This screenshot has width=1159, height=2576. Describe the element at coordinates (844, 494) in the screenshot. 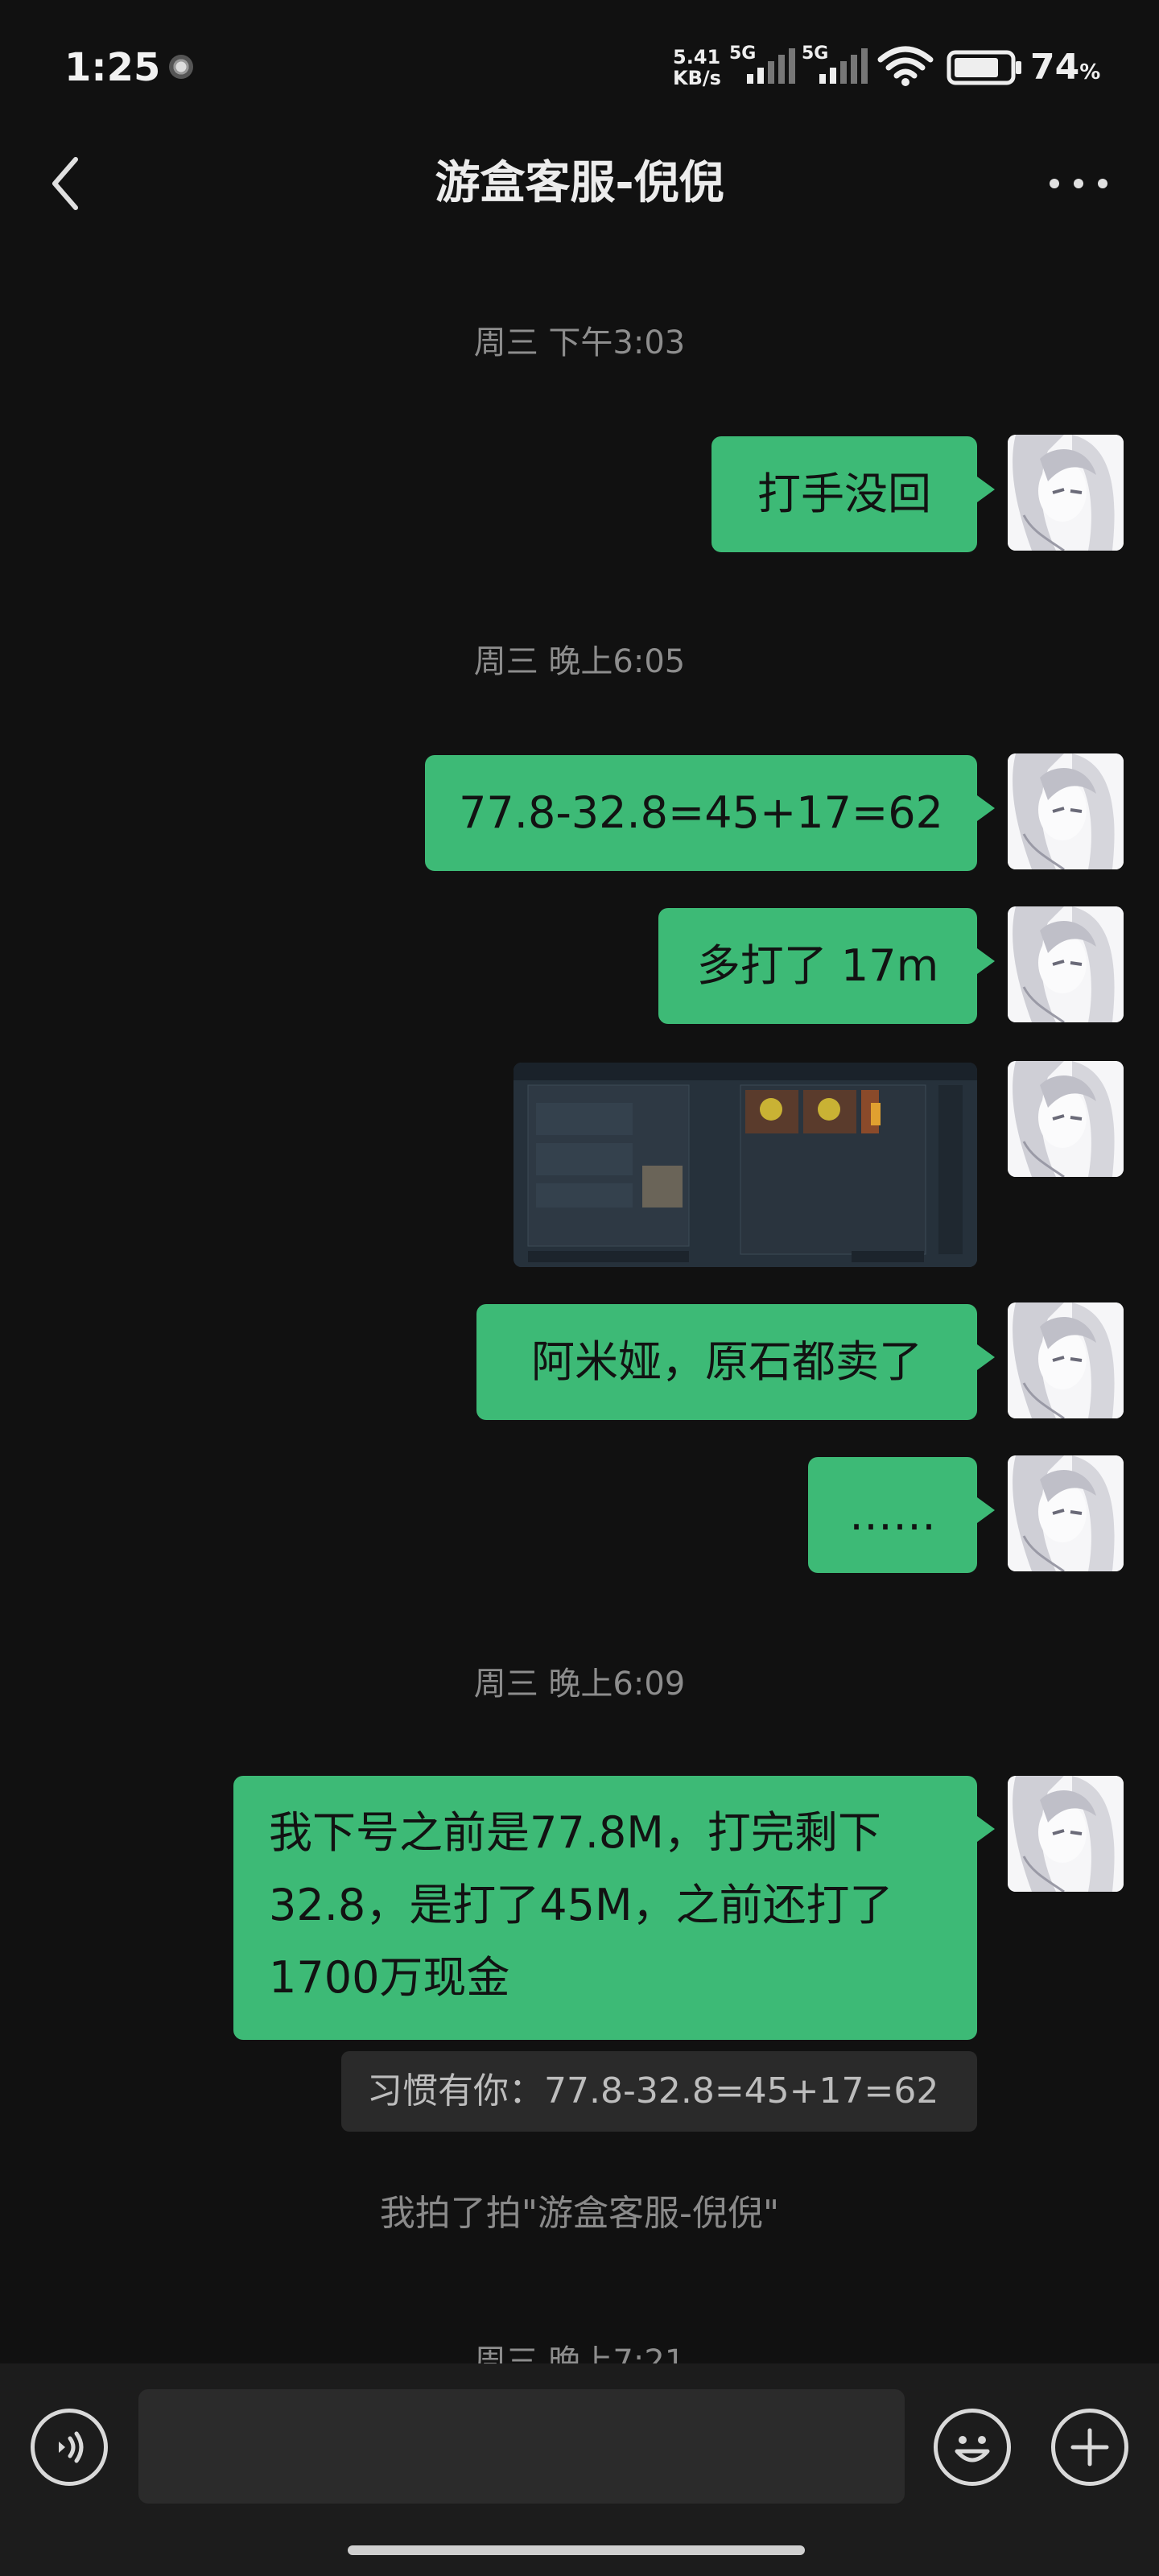

I see `message-text: 打手没回` at that location.